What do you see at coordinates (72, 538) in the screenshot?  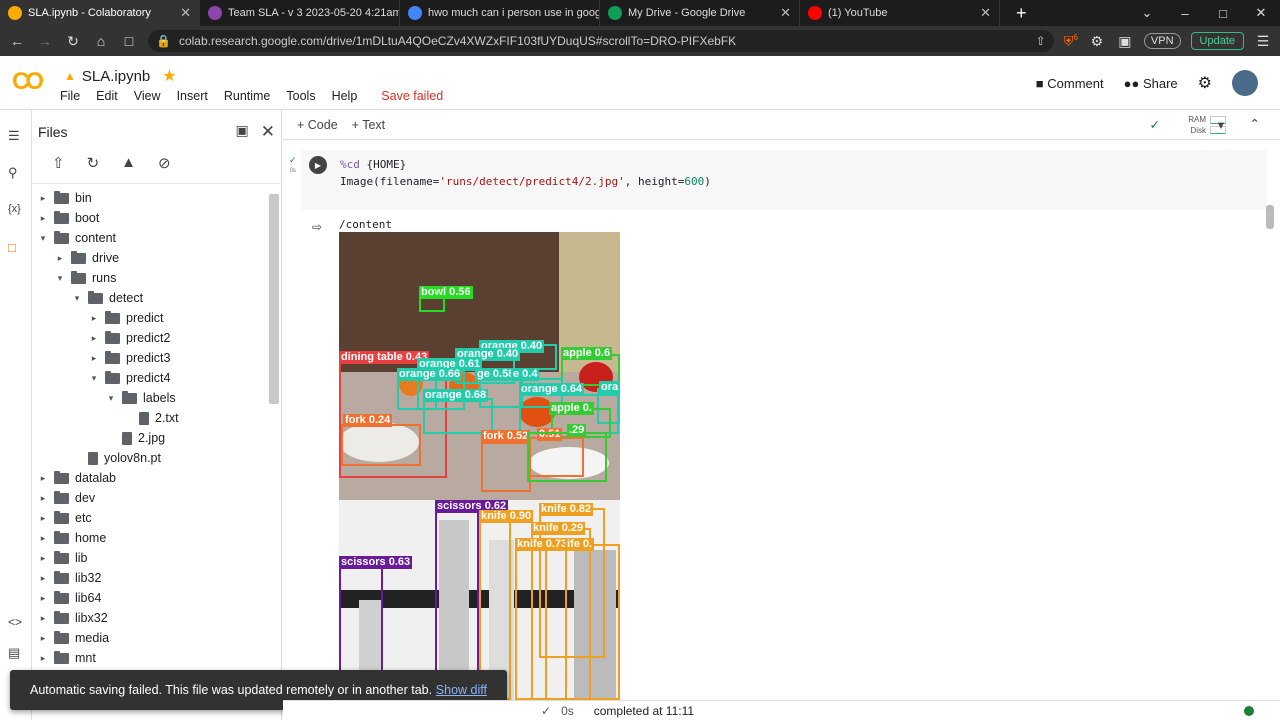 I see `file-tree-item: ▸ home` at bounding box center [72, 538].